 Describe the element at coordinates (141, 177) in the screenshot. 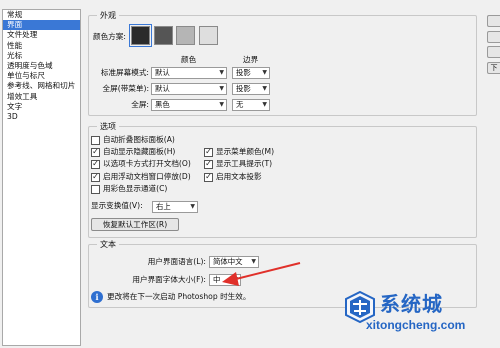

I see `checkbox-enable-floating-document-docking: ✓ 启用浮动文档窗口停放(D)` at that location.